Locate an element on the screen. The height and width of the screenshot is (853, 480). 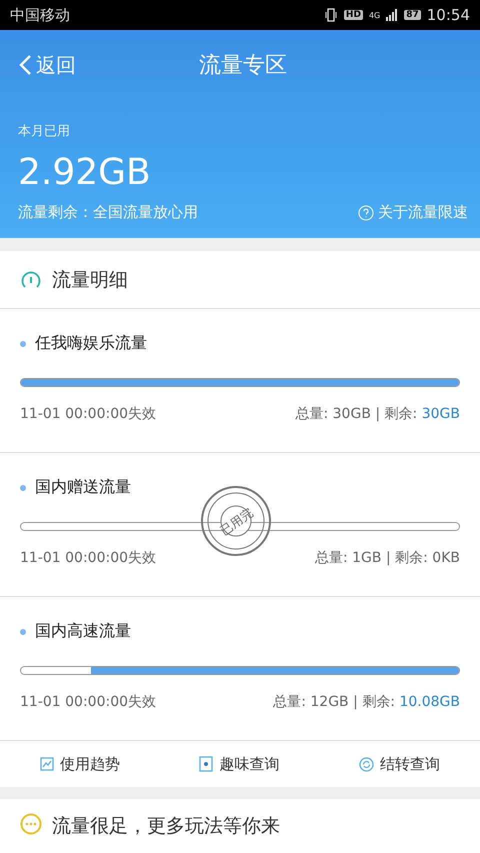
more-icon is located at coordinates (31, 824).